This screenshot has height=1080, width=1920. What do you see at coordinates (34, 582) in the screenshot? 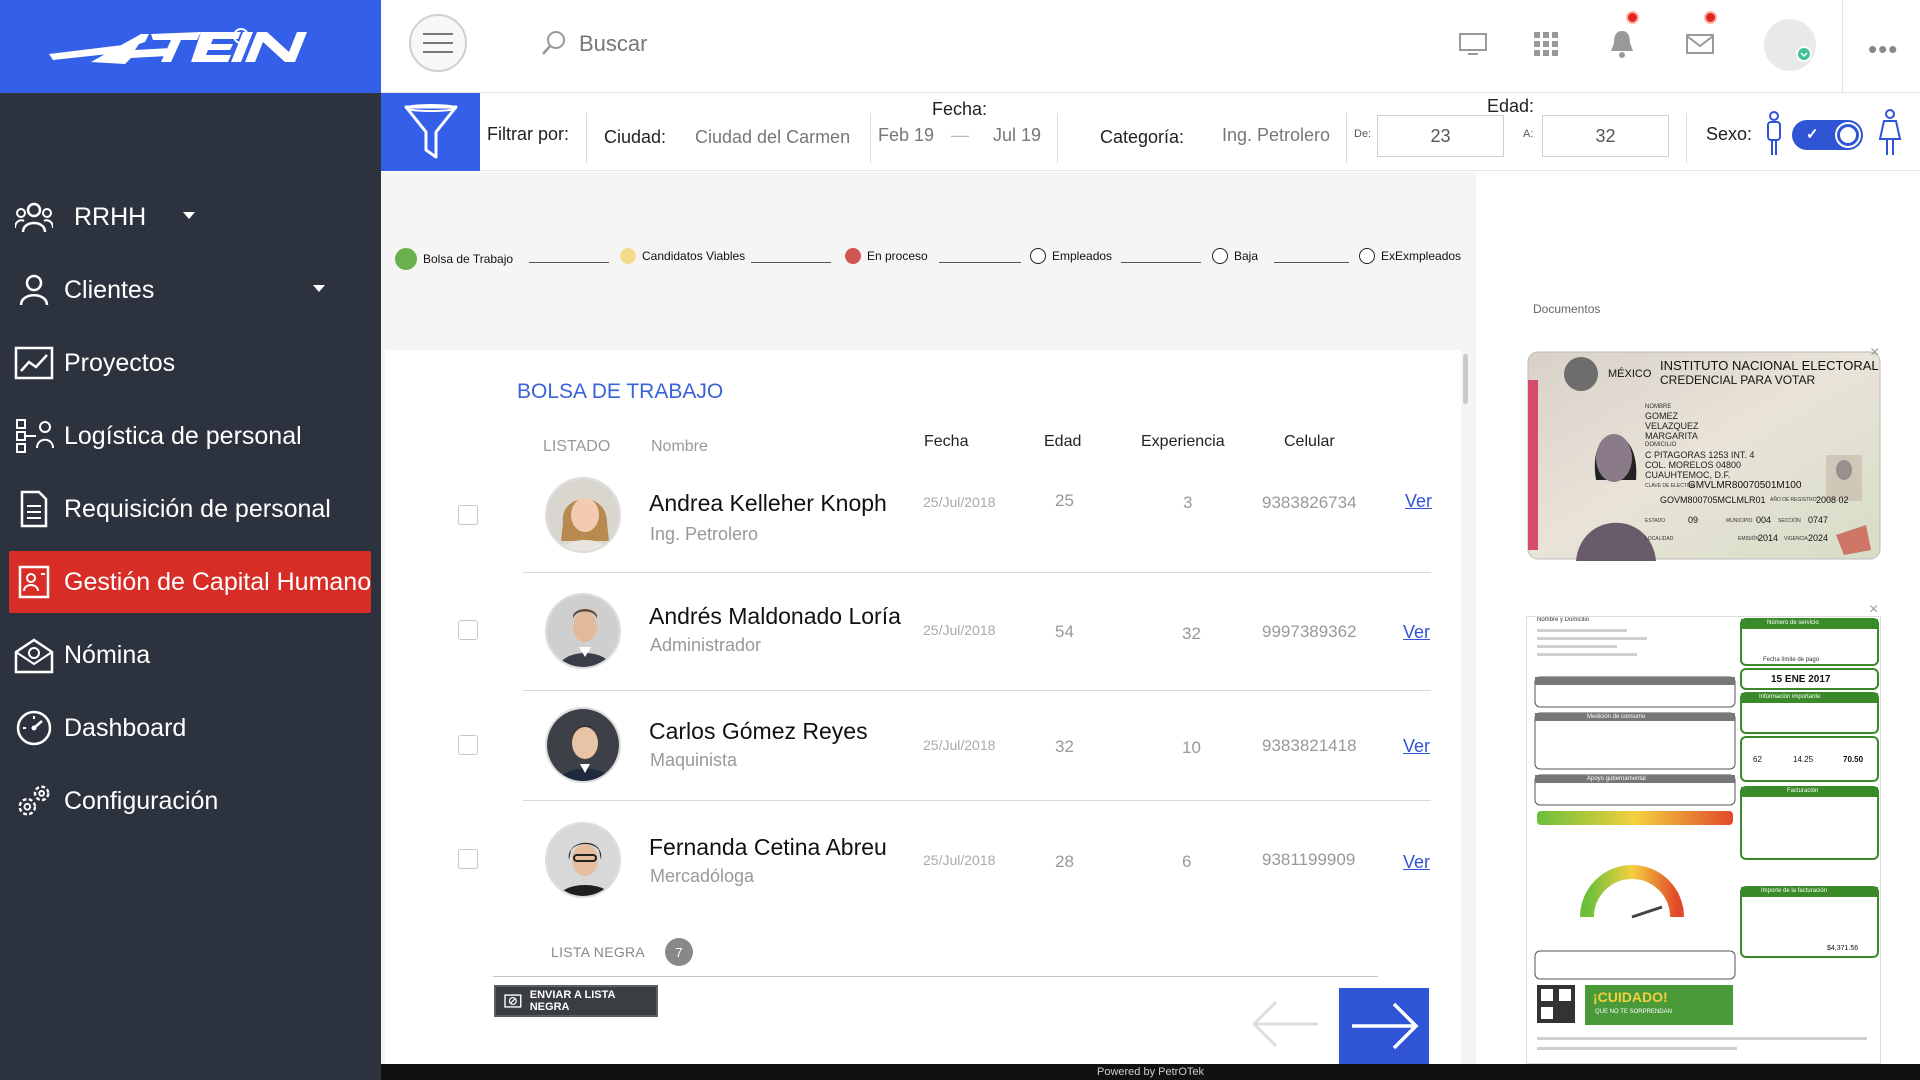
I see `id-card-icon` at bounding box center [34, 582].